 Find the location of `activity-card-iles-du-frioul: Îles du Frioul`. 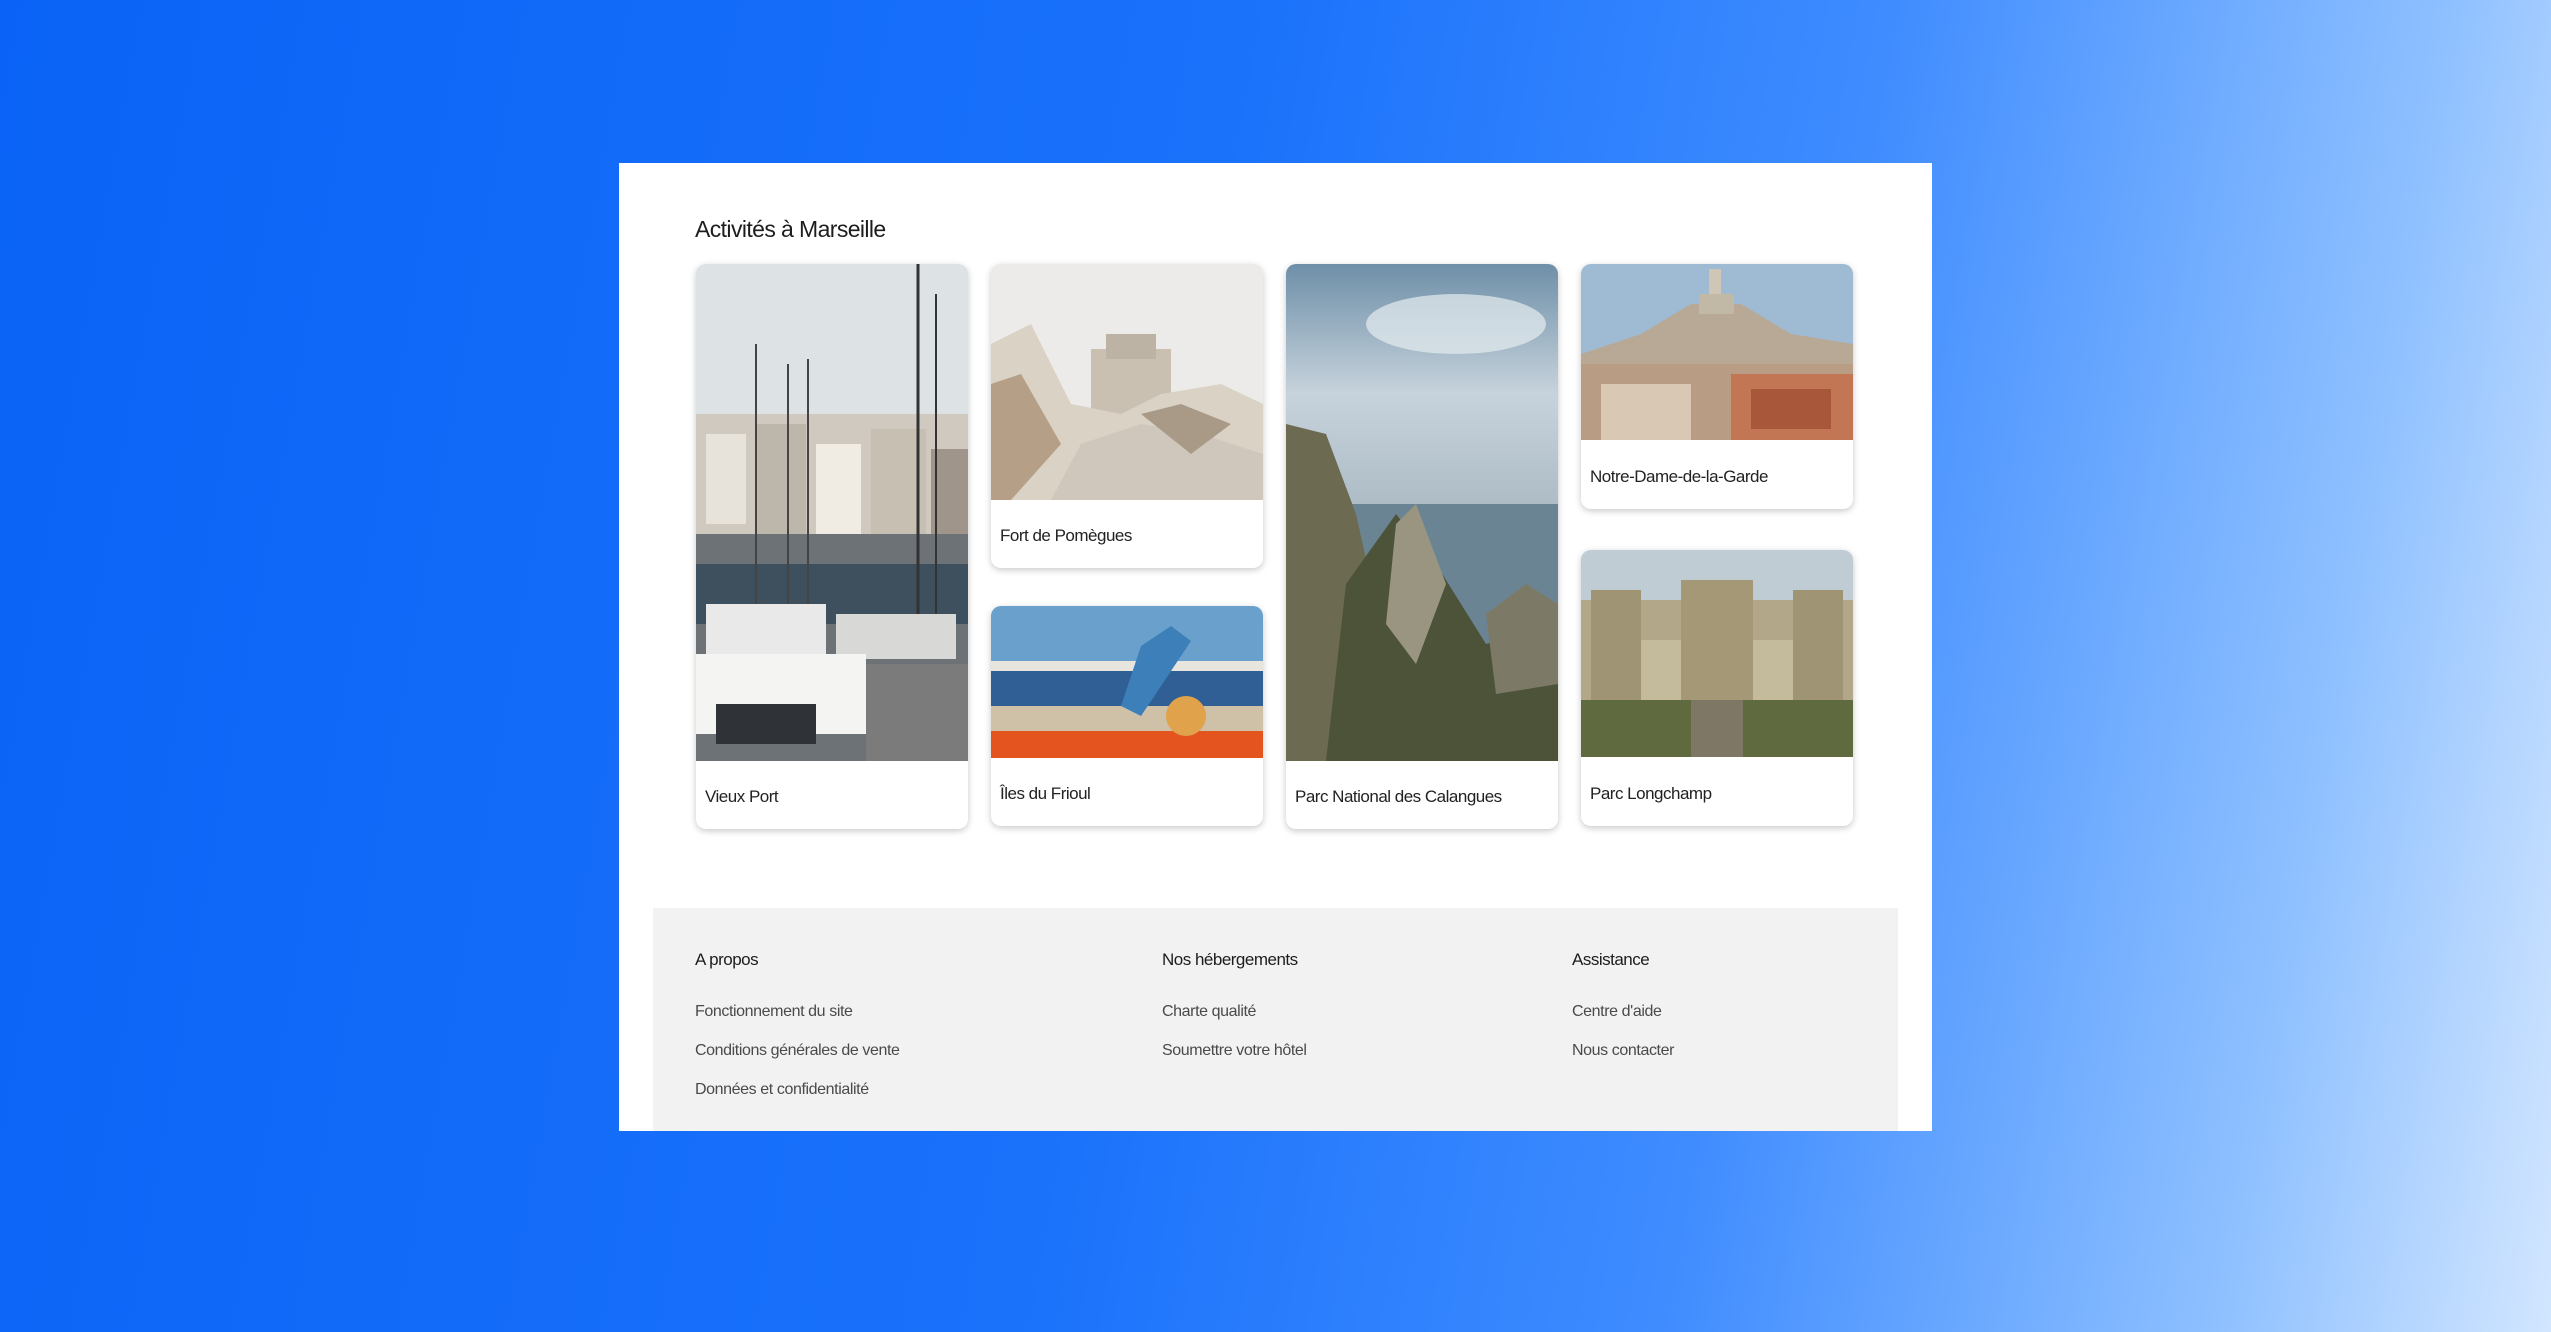

activity-card-iles-du-frioul: Îles du Frioul is located at coordinates (1127, 716).